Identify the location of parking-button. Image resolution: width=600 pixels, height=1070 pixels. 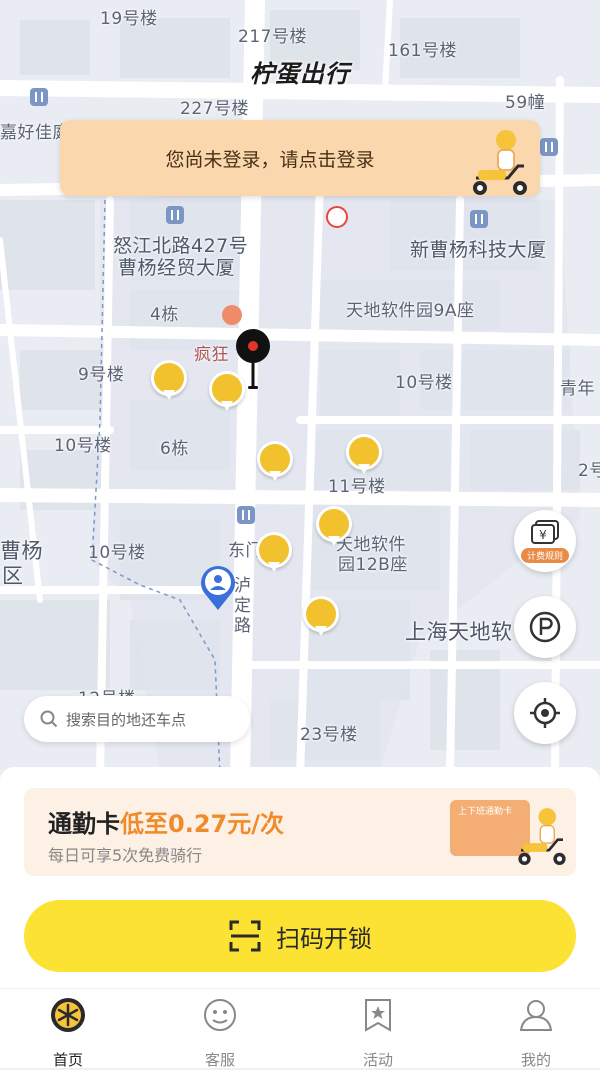
(545, 627).